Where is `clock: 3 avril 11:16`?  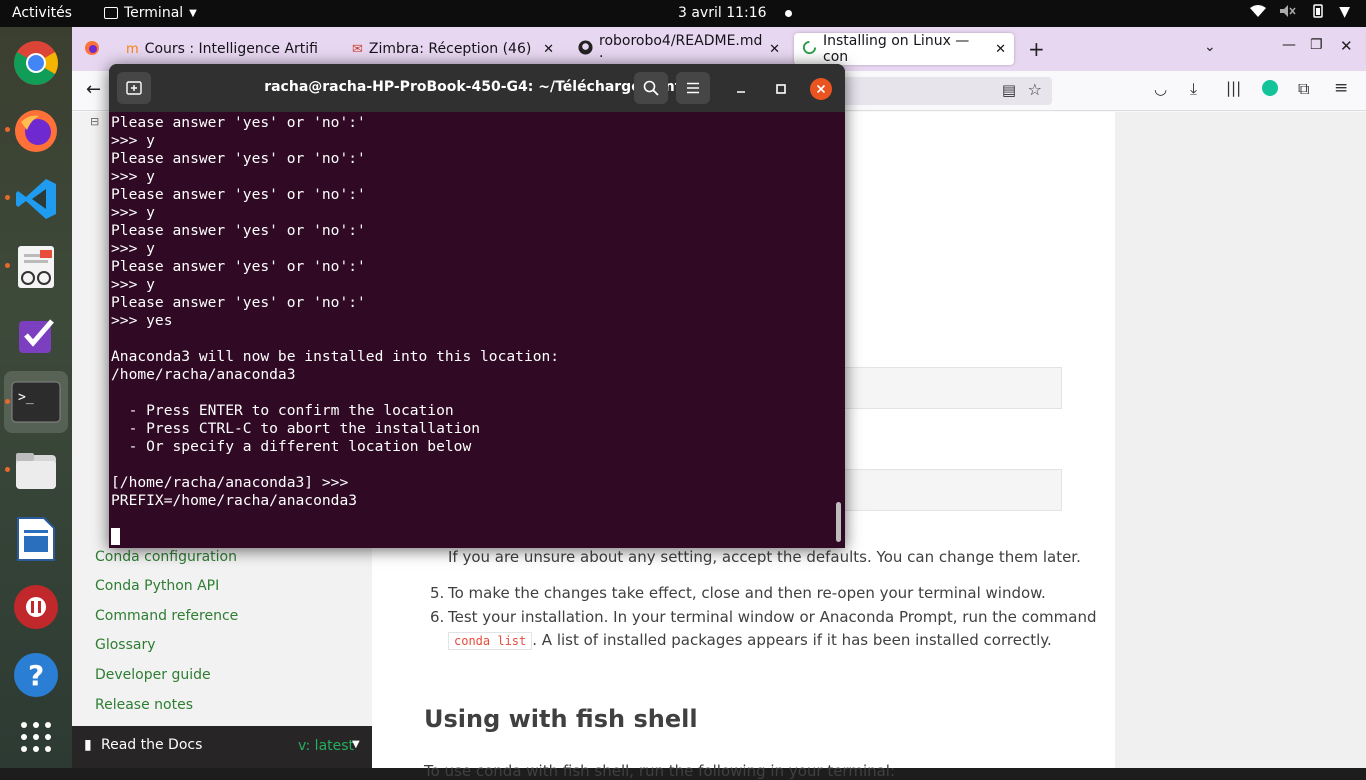
clock: 3 avril 11:16 is located at coordinates (735, 13).